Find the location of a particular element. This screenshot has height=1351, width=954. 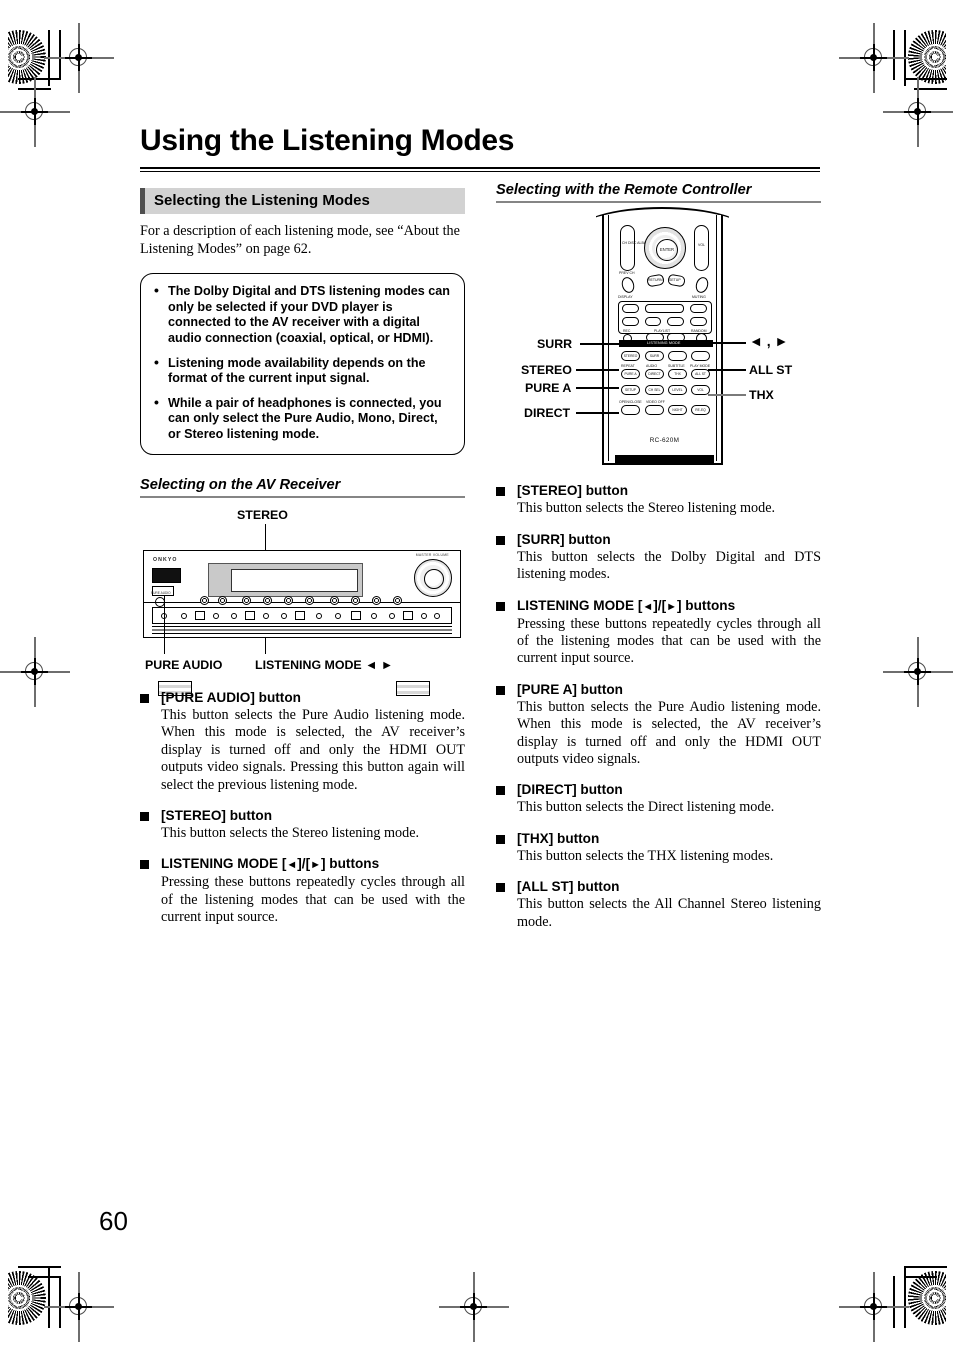

remote-ch-sel-label: CH SEL is located at coordinates (654, 390).